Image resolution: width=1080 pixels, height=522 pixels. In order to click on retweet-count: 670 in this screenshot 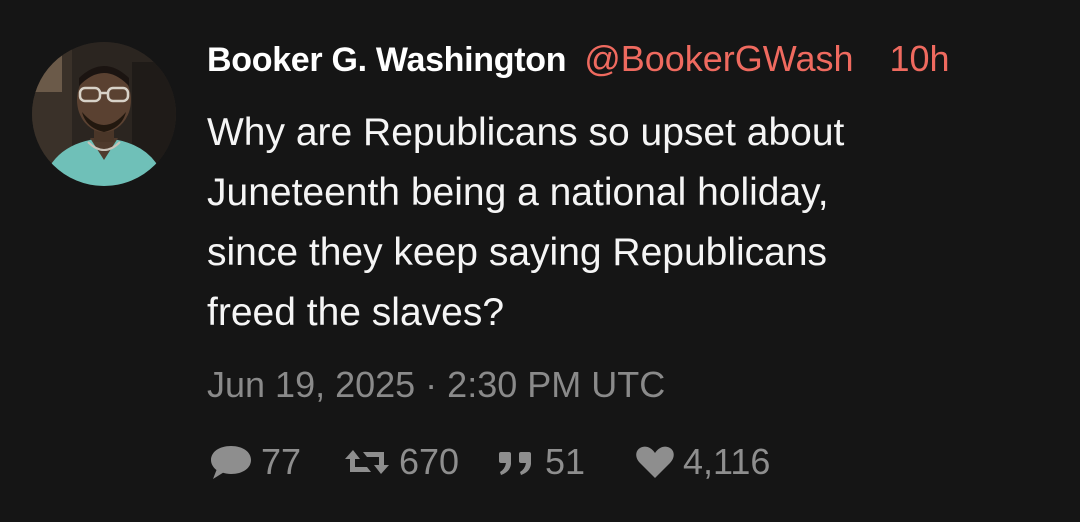, I will do `click(429, 461)`.